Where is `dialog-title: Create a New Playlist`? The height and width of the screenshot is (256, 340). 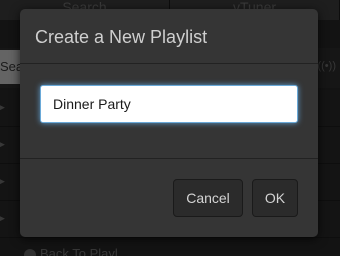
dialog-title: Create a New Playlist is located at coordinates (121, 37).